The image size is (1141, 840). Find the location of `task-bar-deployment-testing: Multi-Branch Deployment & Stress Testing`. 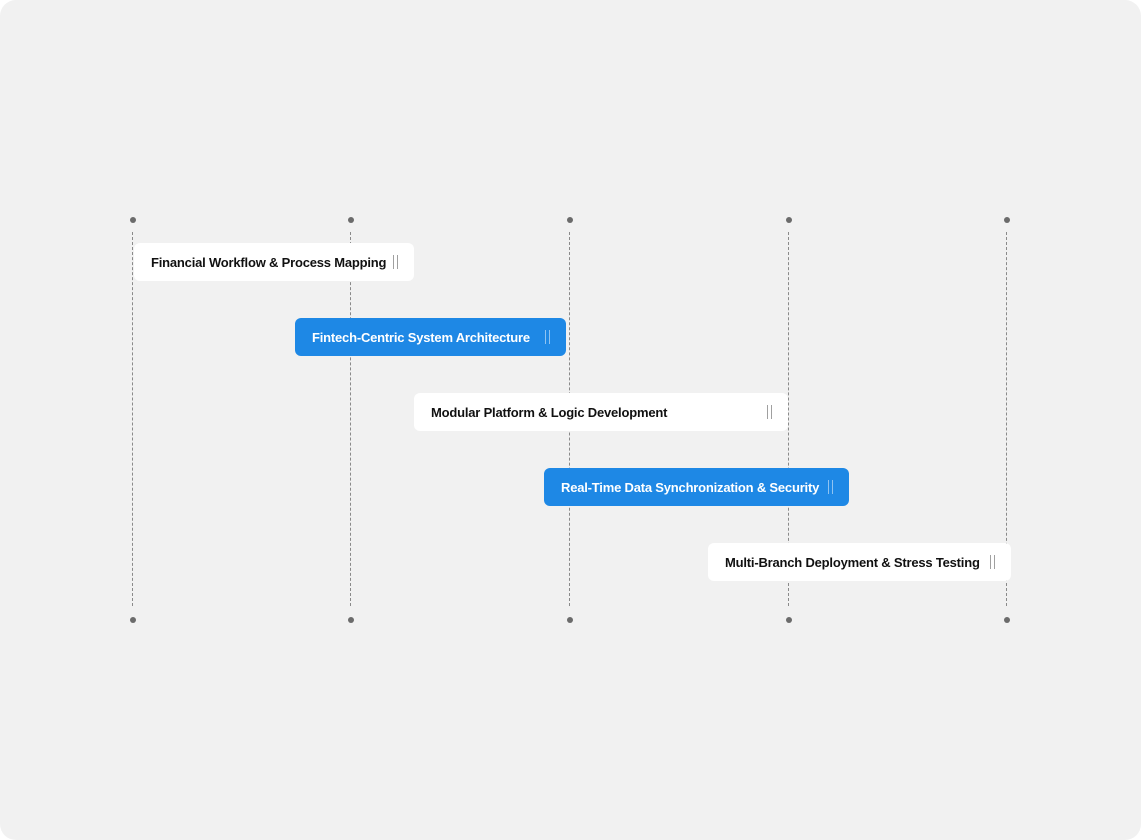

task-bar-deployment-testing: Multi-Branch Deployment & Stress Testing is located at coordinates (859, 562).